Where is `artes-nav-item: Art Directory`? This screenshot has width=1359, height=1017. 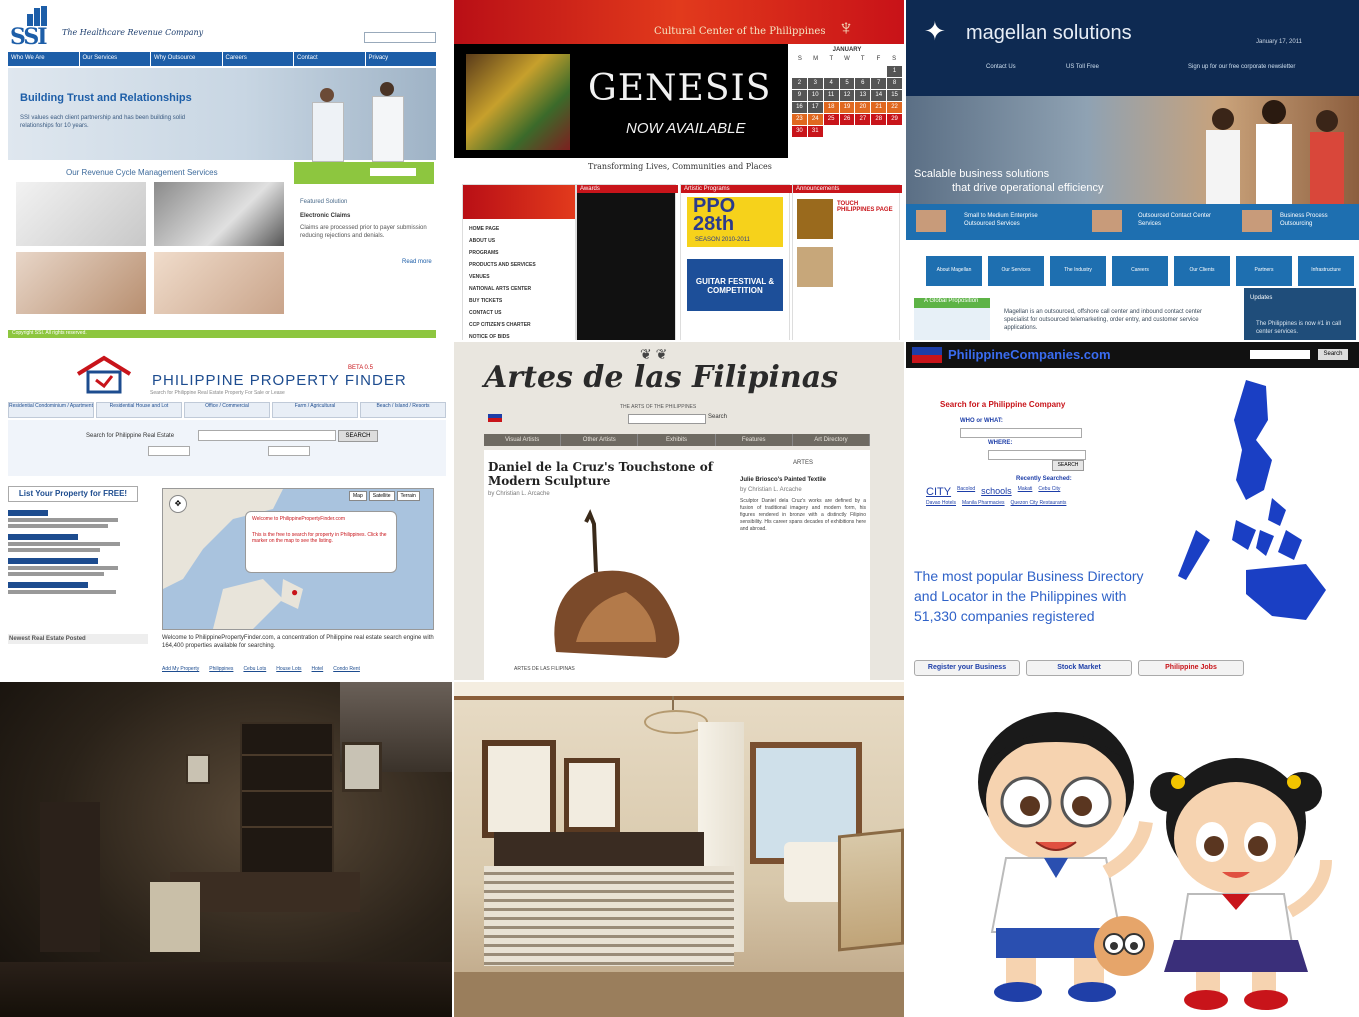
artes-nav-item: Art Directory is located at coordinates (832, 440).